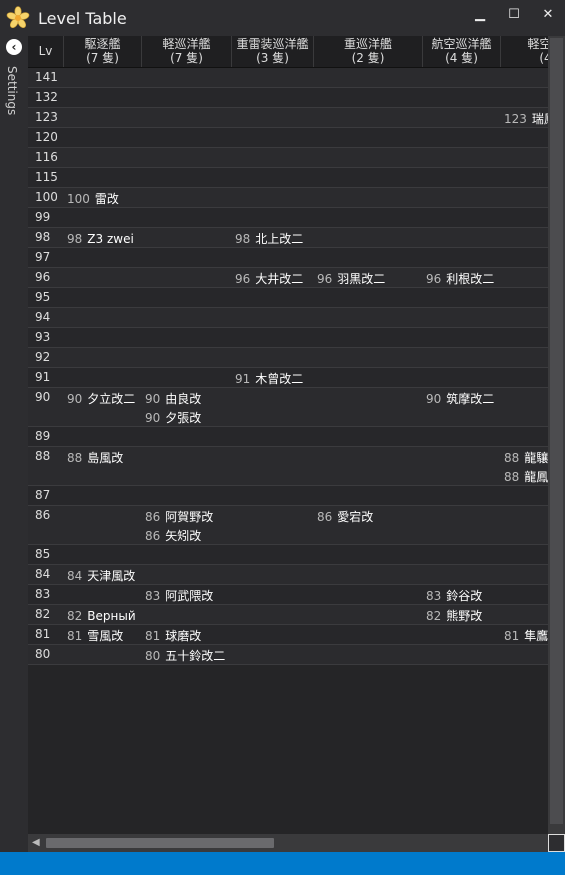  Describe the element at coordinates (288, 843) in the screenshot. I see `horizontal-scrollbar: ◀` at that location.